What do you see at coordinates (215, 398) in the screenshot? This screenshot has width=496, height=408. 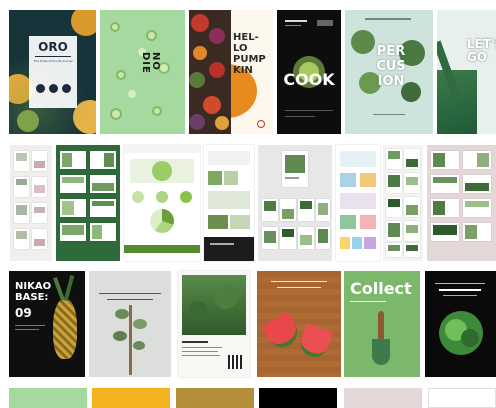 I see `swatch-brown` at bounding box center [215, 398].